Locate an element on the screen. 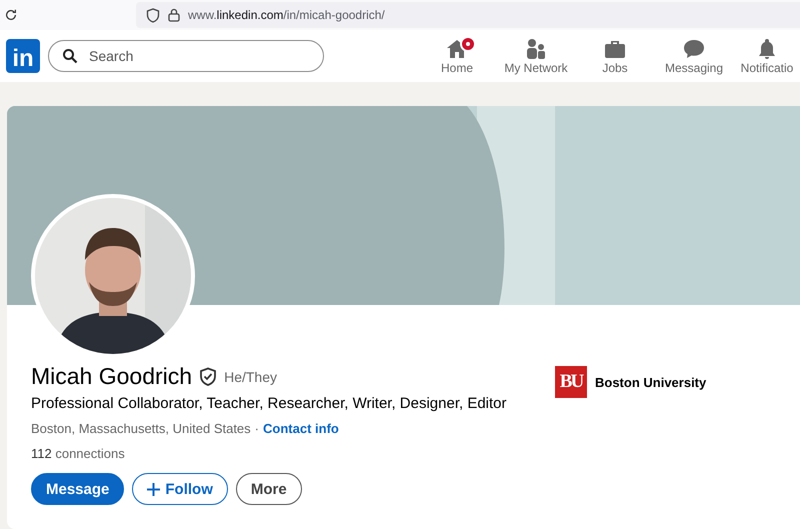 Image resolution: width=800 pixels, height=529 pixels. nav-item: Messaging is located at coordinates (694, 56).